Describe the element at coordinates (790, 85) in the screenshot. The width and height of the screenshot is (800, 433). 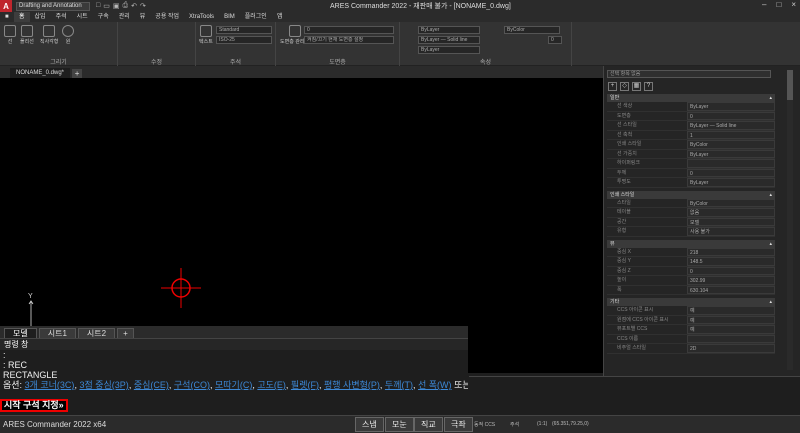
I see `scrollbar-thumb` at that location.